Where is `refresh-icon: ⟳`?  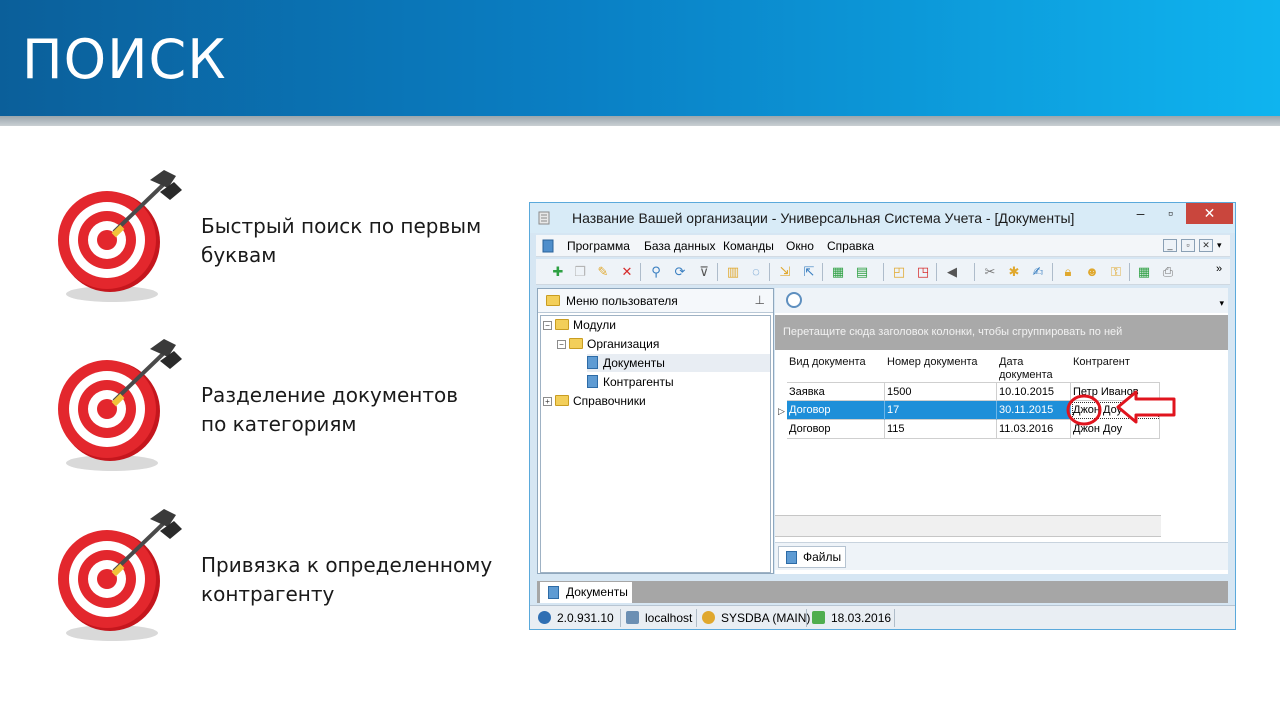
refresh-icon: ⟳ is located at coordinates (680, 272).